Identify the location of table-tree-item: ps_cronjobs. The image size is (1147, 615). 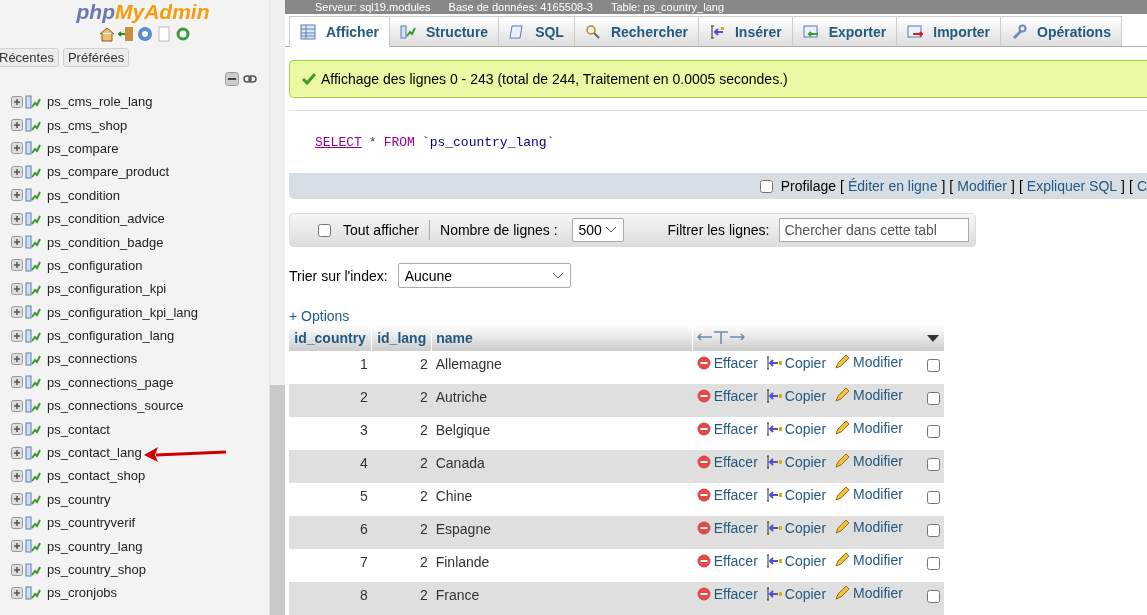
(134, 593).